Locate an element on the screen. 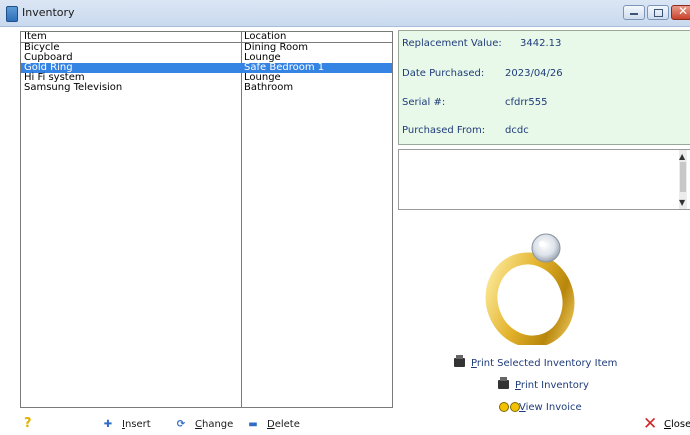  maximize-icon is located at coordinates (658, 13).